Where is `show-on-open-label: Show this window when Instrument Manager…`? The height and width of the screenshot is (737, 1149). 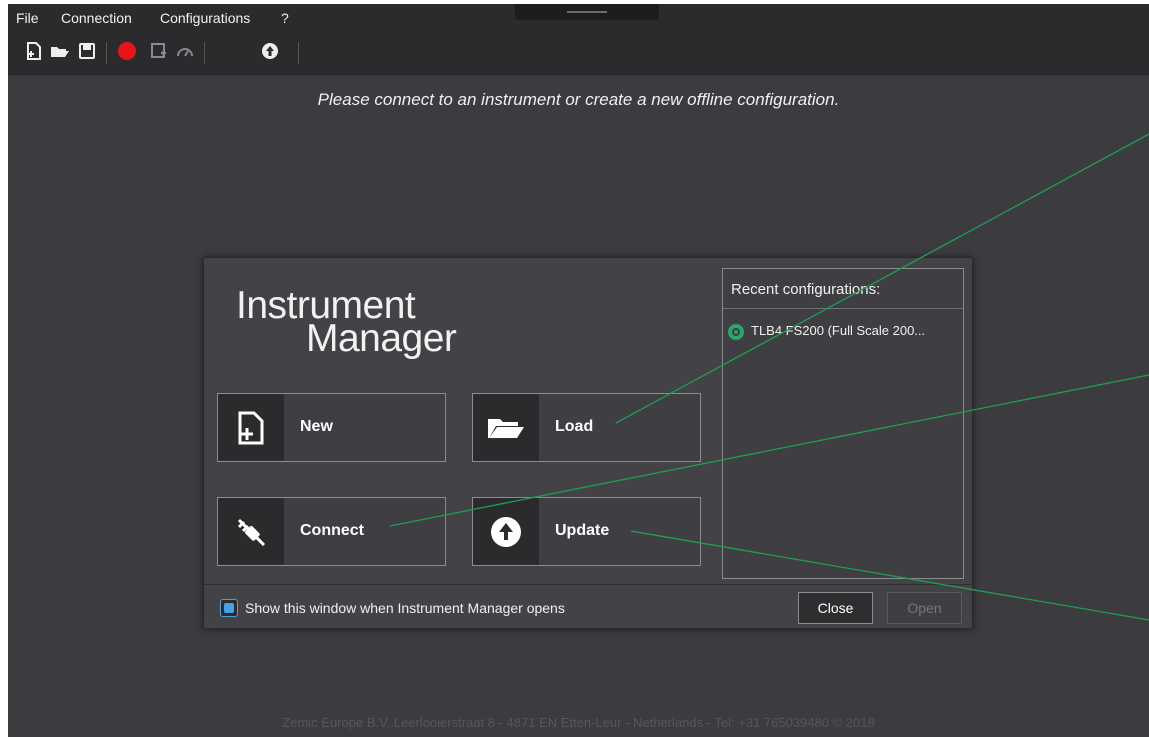 show-on-open-label: Show this window when Instrument Manager… is located at coordinates (405, 608).